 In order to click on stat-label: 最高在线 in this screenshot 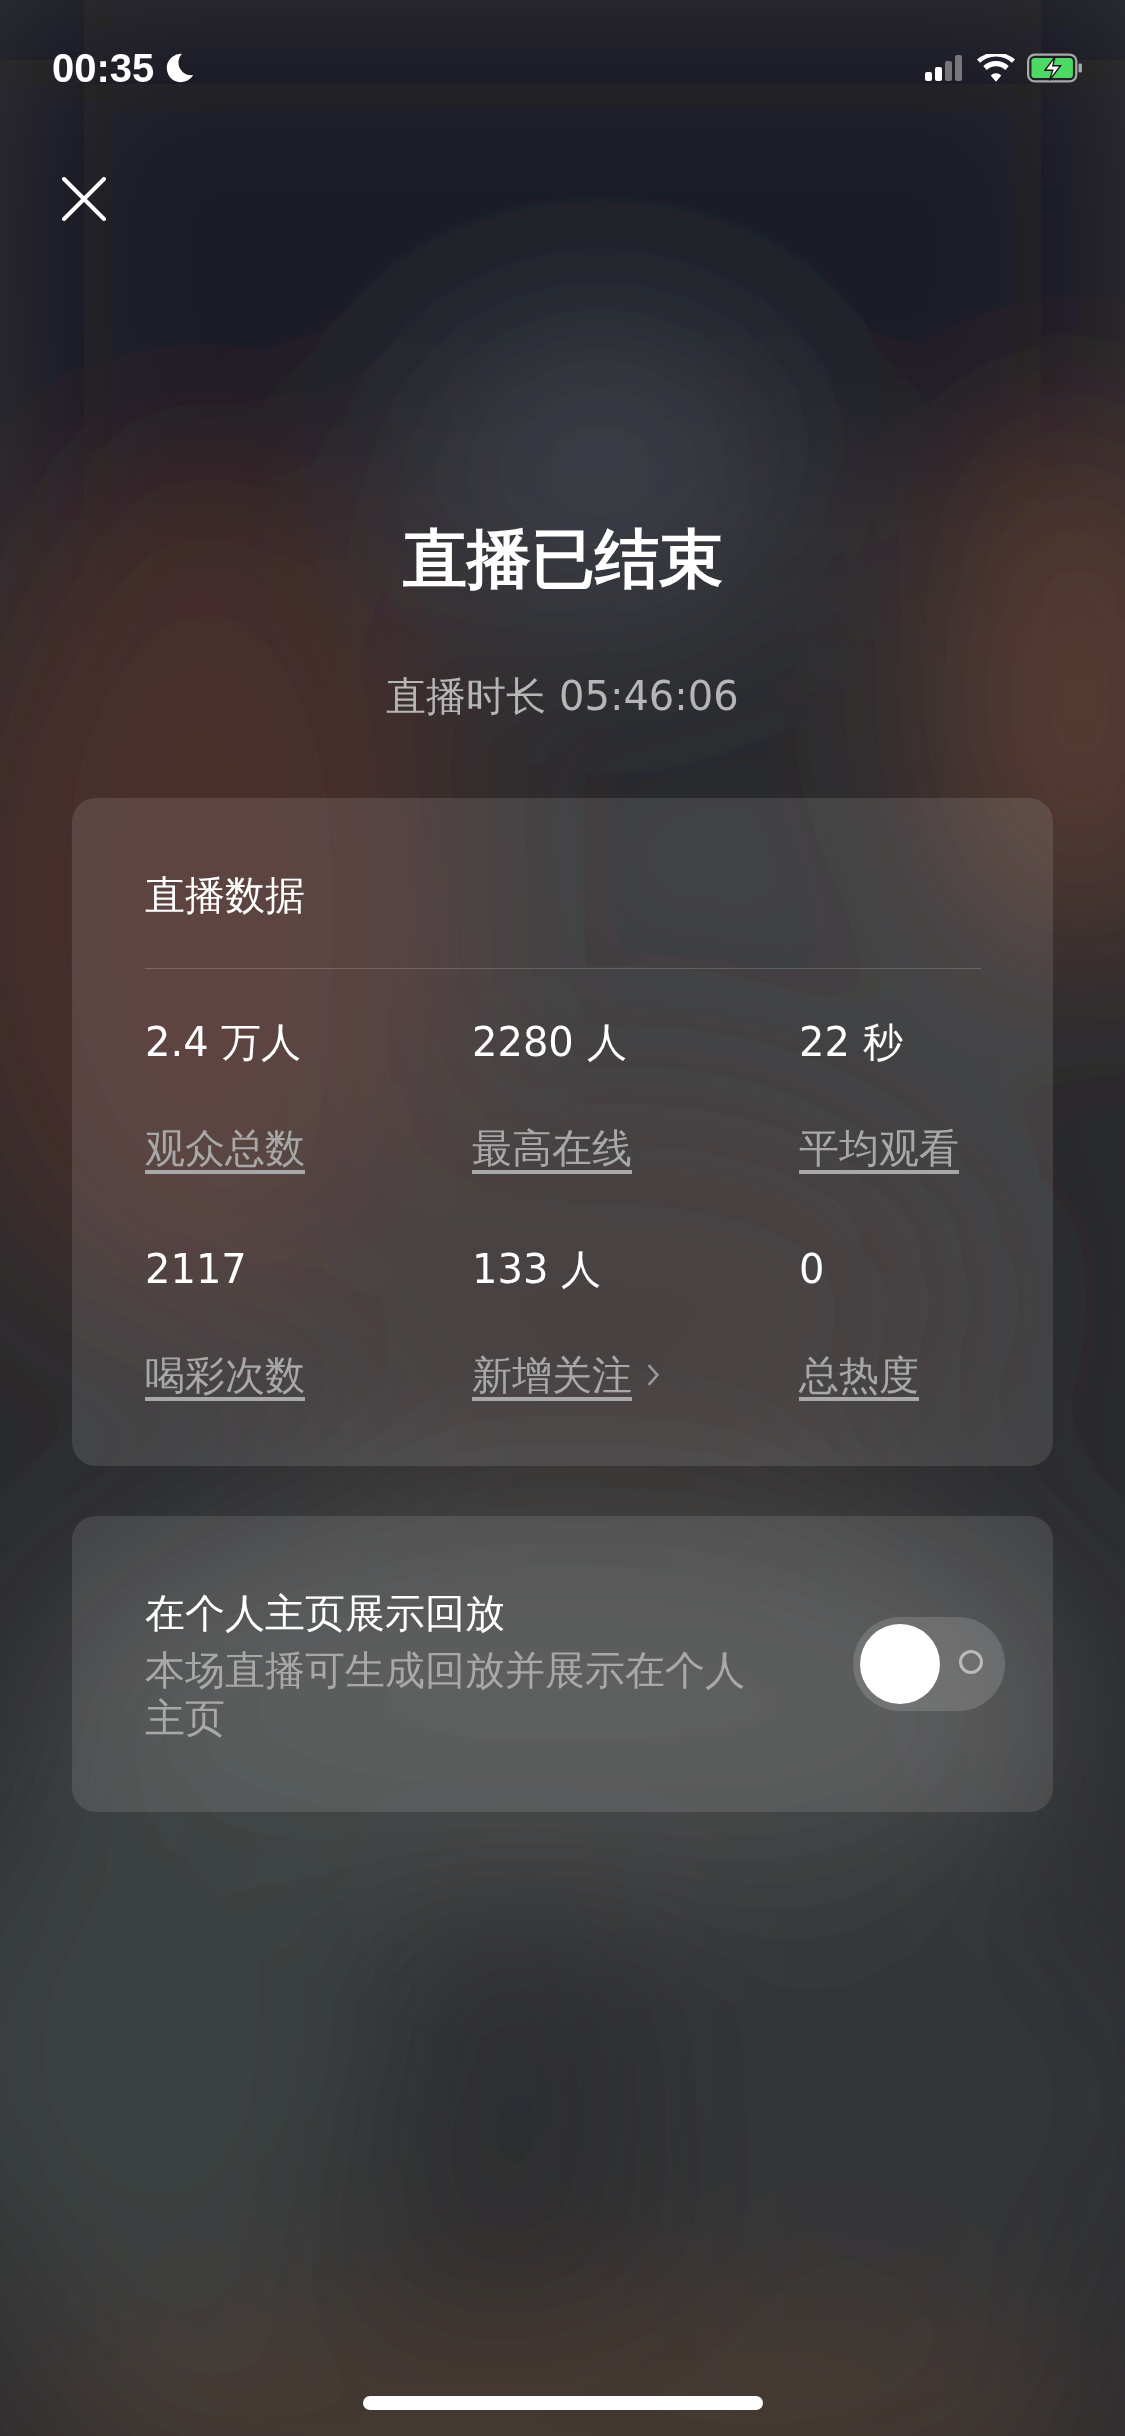, I will do `click(552, 1148)`.